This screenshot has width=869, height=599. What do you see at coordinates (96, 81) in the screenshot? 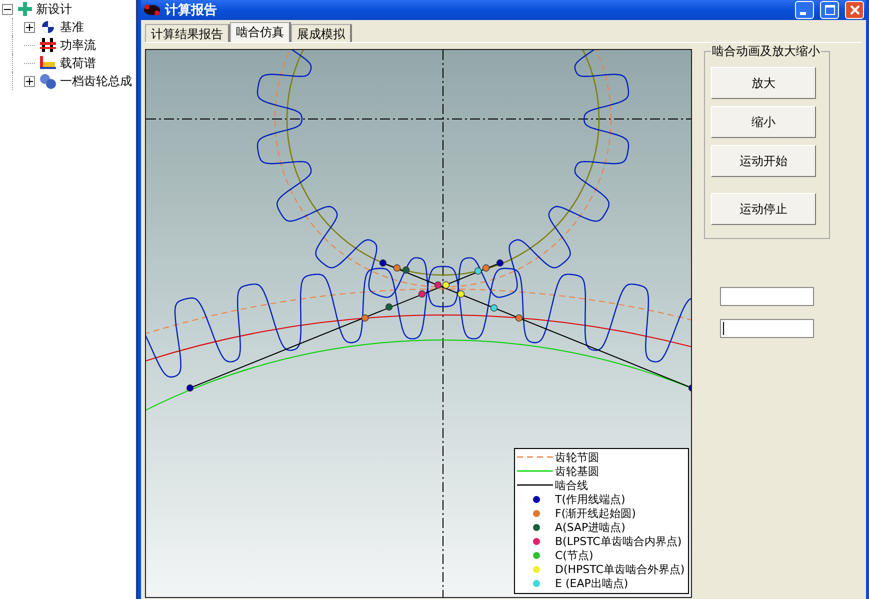
I see `tree-item: 一档齿轮总成` at bounding box center [96, 81].